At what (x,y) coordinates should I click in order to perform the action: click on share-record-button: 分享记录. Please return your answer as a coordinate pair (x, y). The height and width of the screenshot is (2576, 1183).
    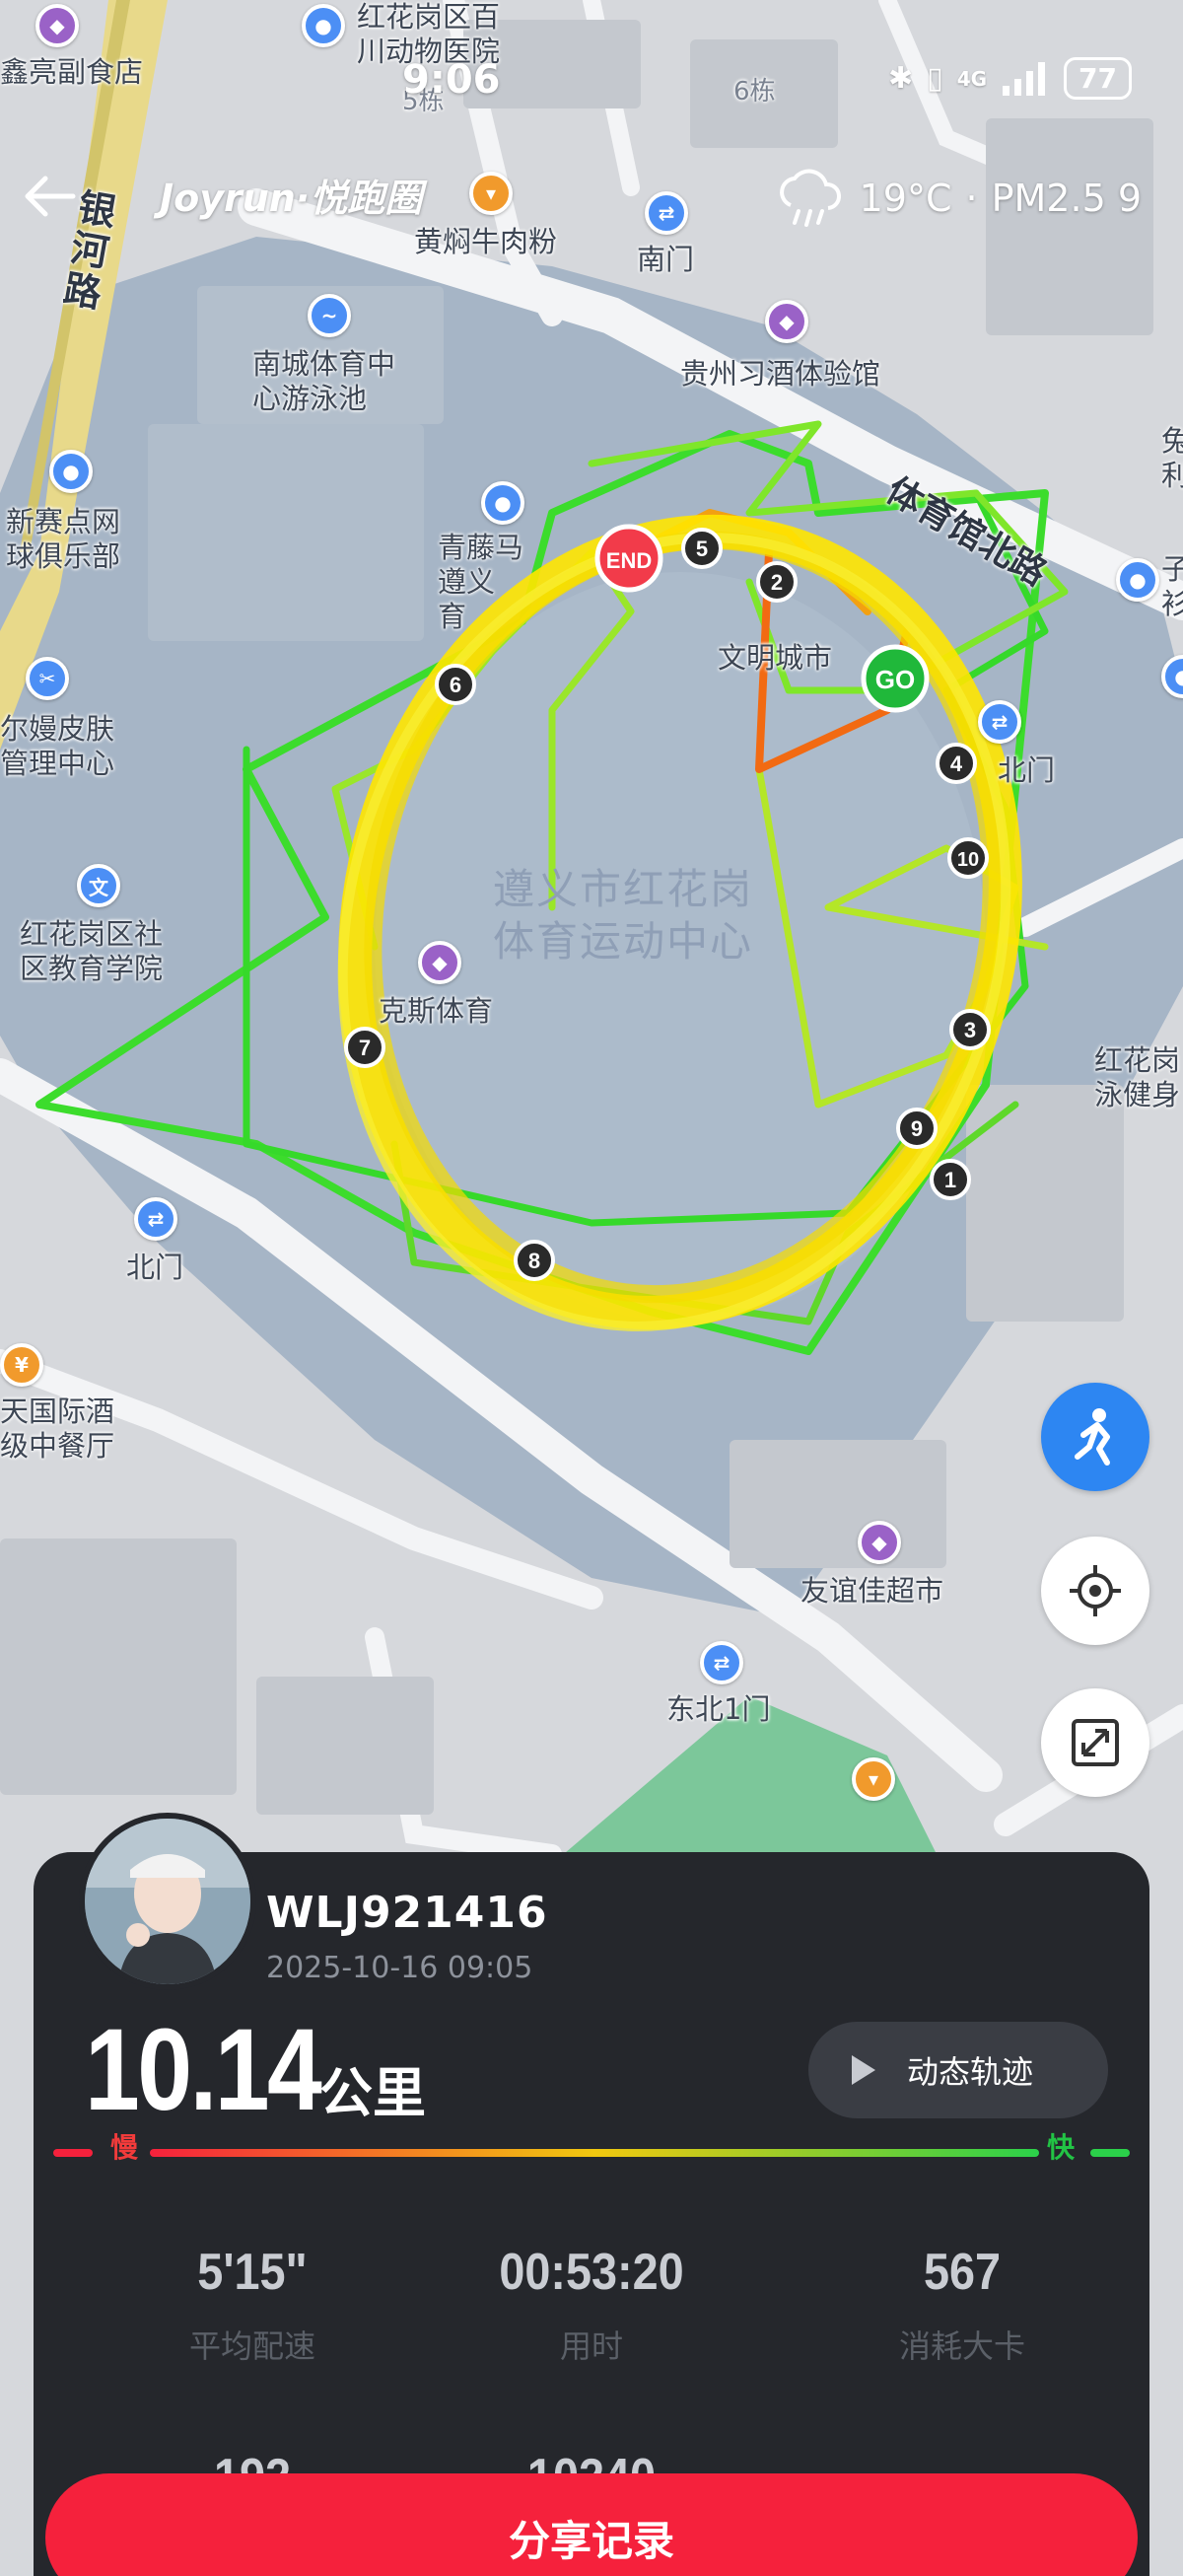
    Looking at the image, I should click on (591, 2524).